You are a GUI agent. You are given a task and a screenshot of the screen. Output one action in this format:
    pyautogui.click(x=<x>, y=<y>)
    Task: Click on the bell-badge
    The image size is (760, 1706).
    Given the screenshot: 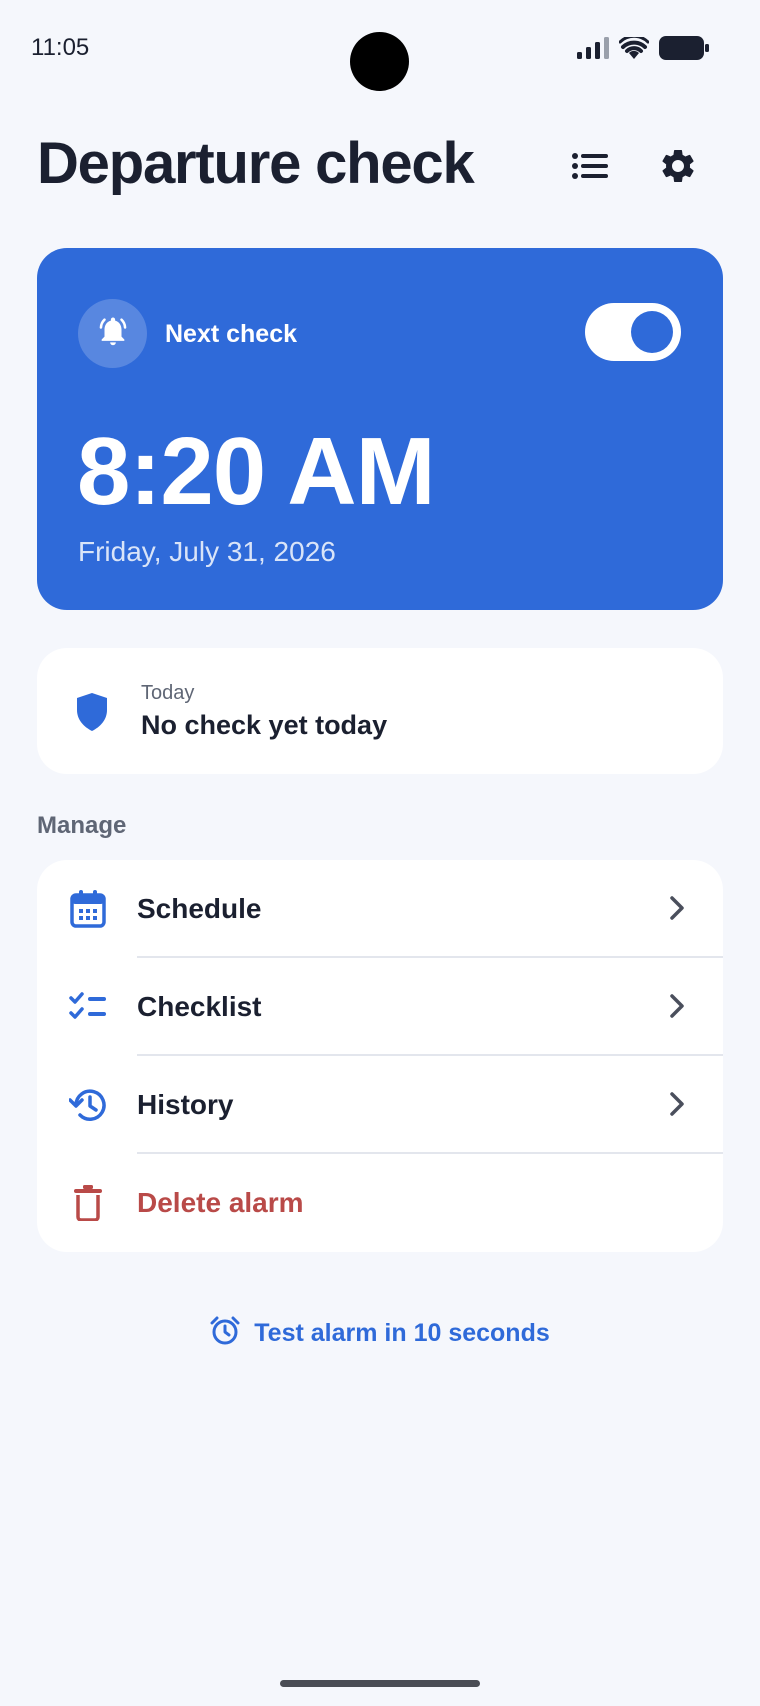 What is the action you would take?
    pyautogui.click(x=112, y=333)
    